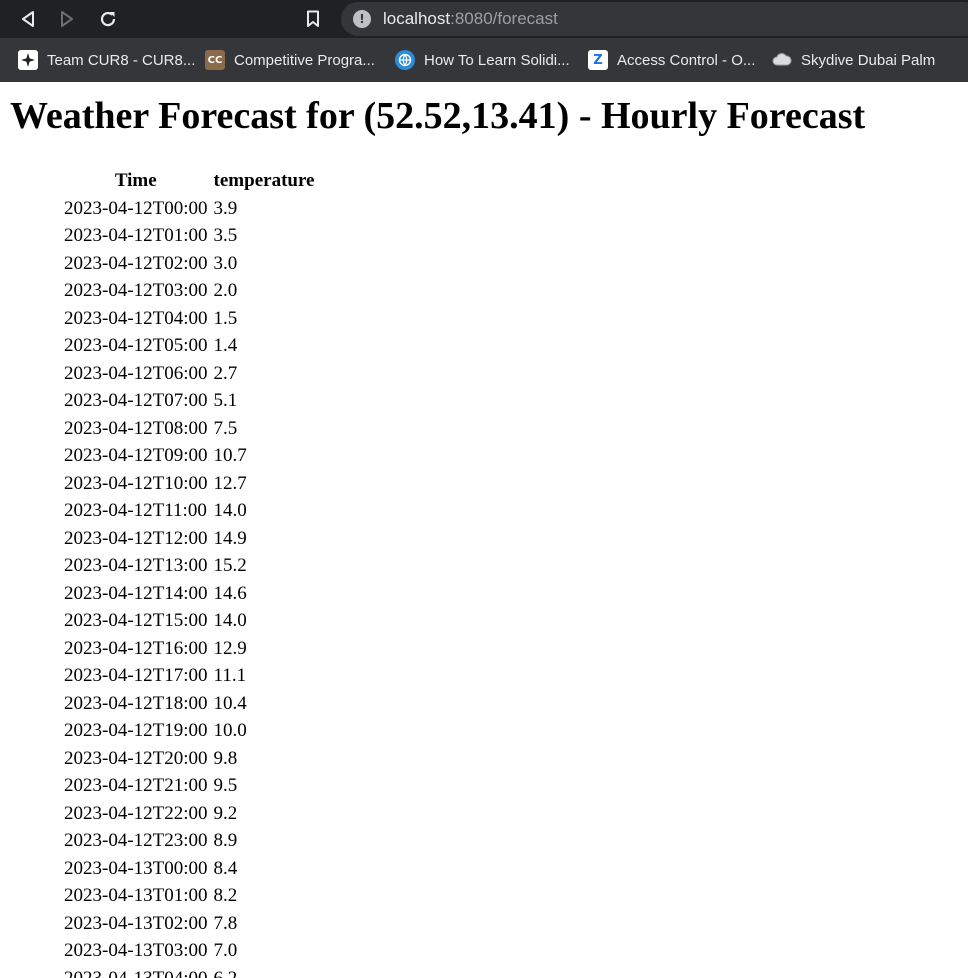  I want to click on bookmark-page-button, so click(313, 19).